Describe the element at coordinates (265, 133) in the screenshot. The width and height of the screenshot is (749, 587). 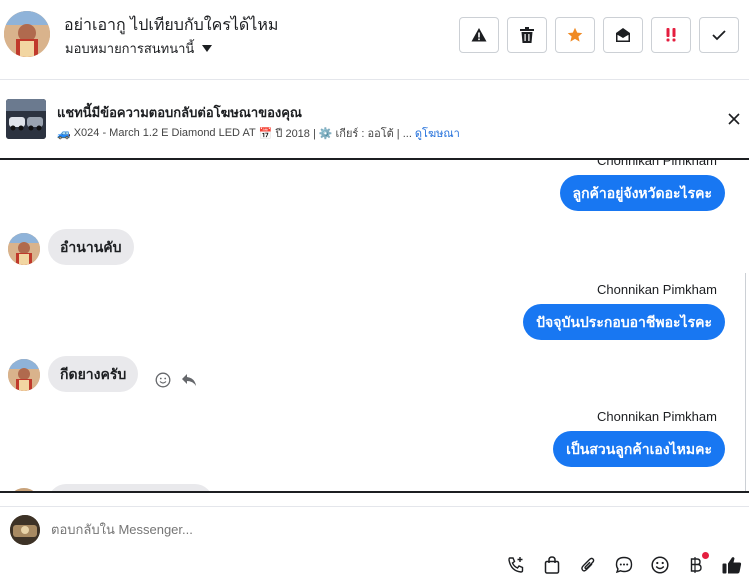
I see `calendar-icon: 📅` at that location.